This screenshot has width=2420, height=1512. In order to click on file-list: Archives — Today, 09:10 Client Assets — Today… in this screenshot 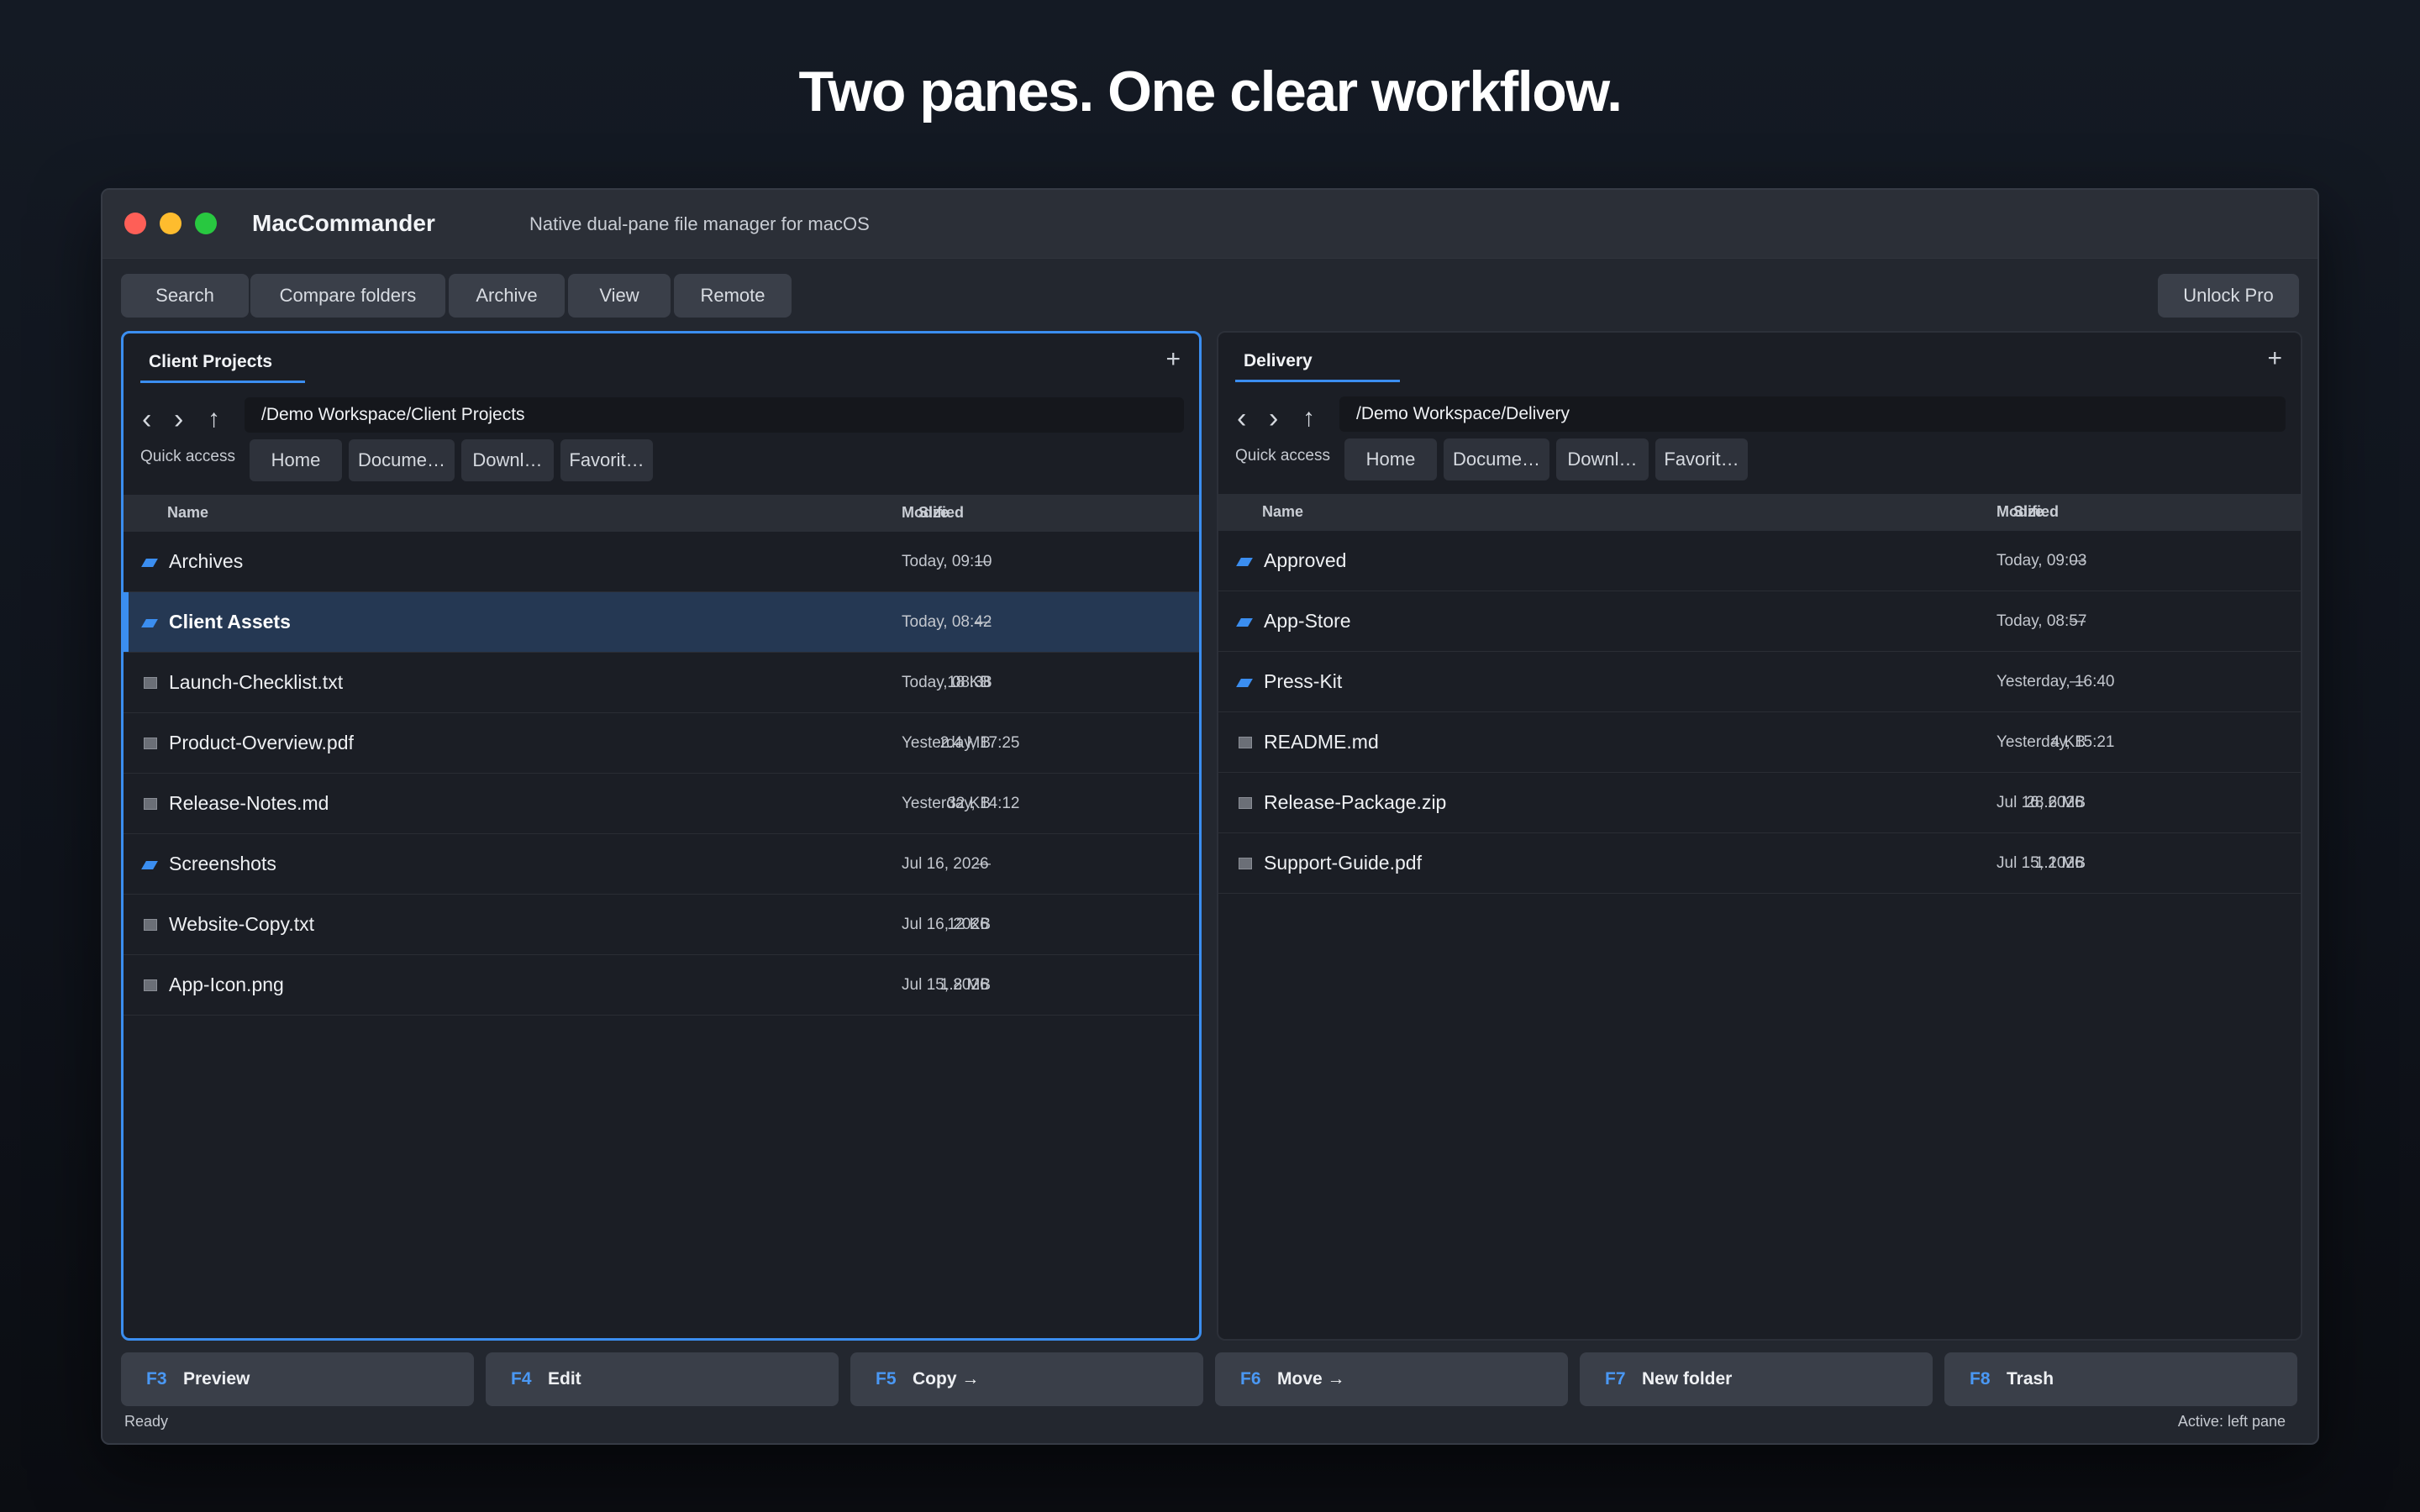, I will do `click(661, 774)`.